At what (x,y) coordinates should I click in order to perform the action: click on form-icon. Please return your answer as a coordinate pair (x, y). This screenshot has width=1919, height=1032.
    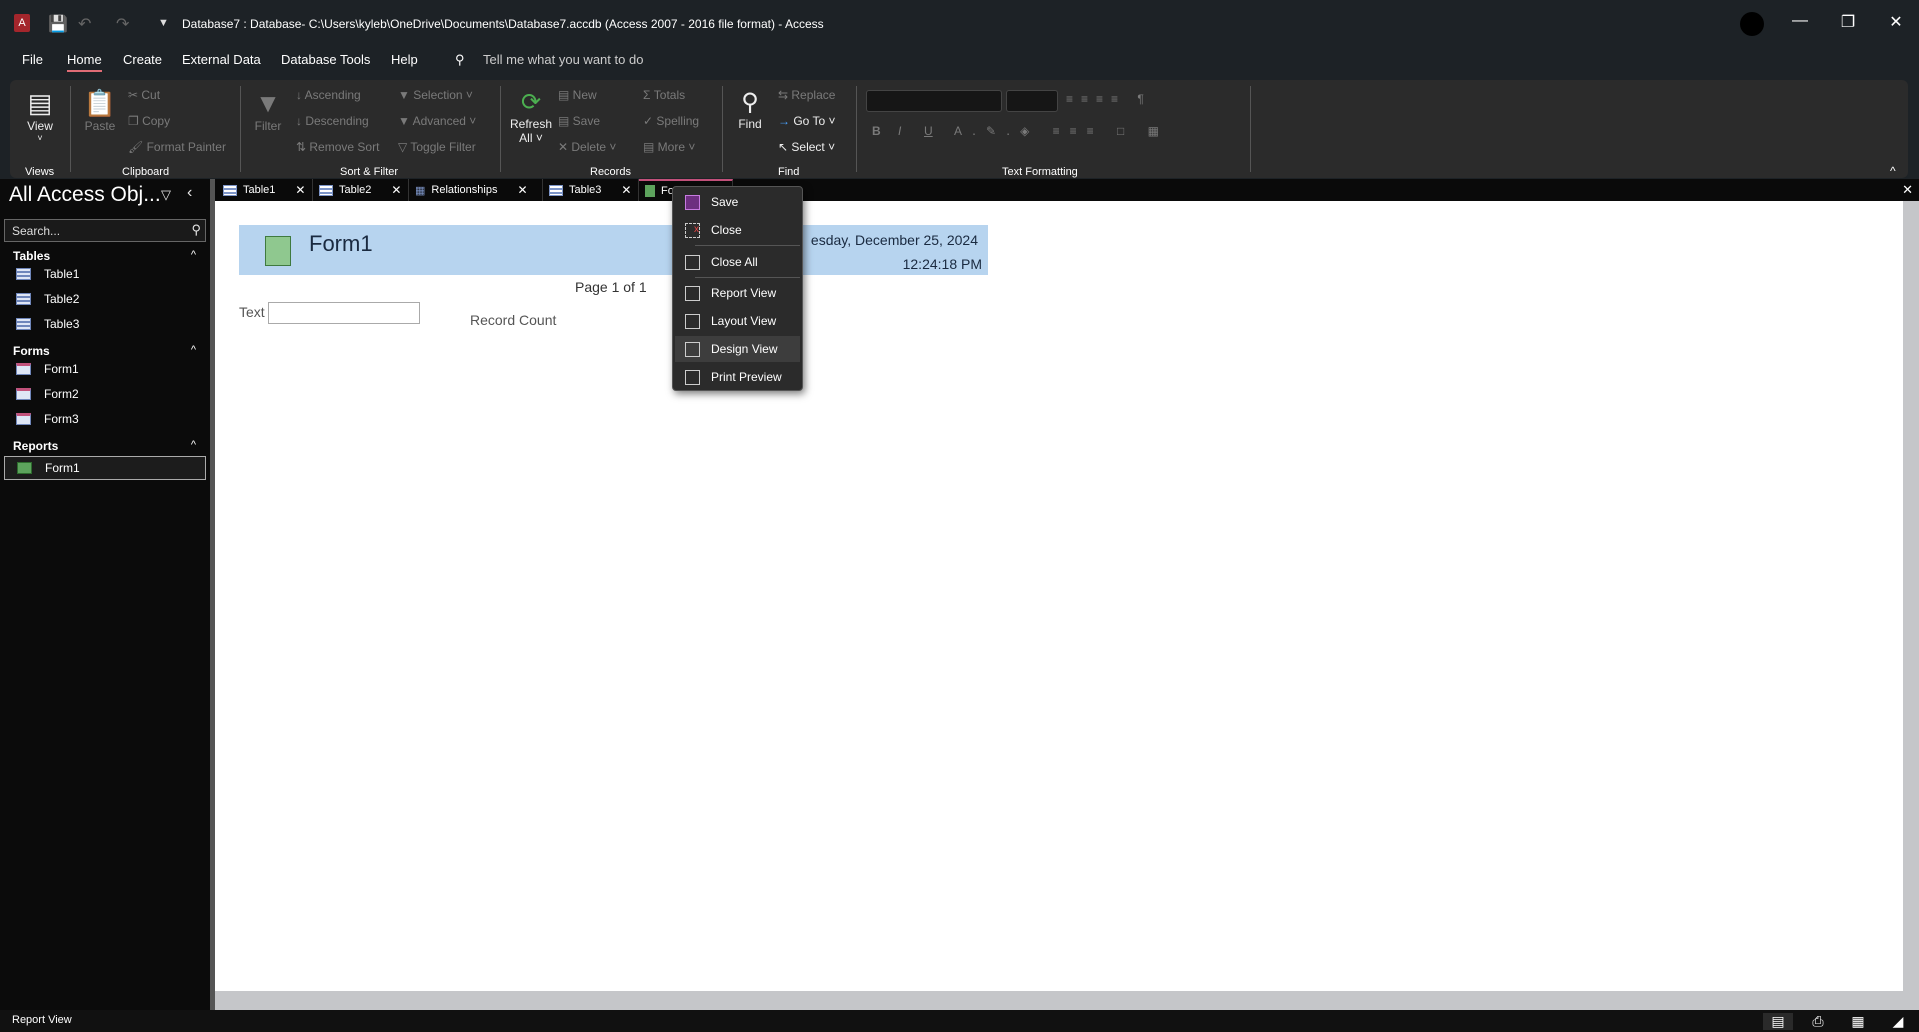
    Looking at the image, I should click on (23, 369).